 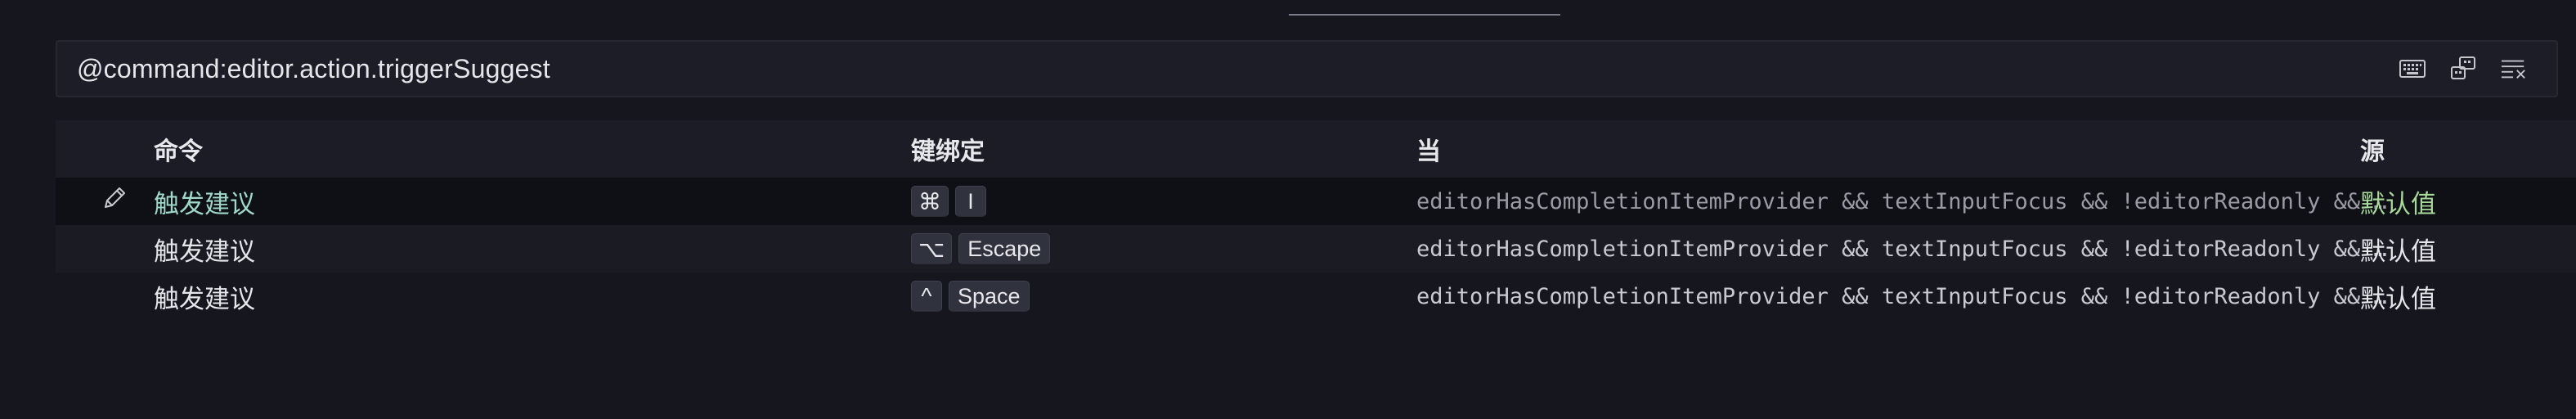 I want to click on sort-by-precedence-icon, so click(x=2463, y=69).